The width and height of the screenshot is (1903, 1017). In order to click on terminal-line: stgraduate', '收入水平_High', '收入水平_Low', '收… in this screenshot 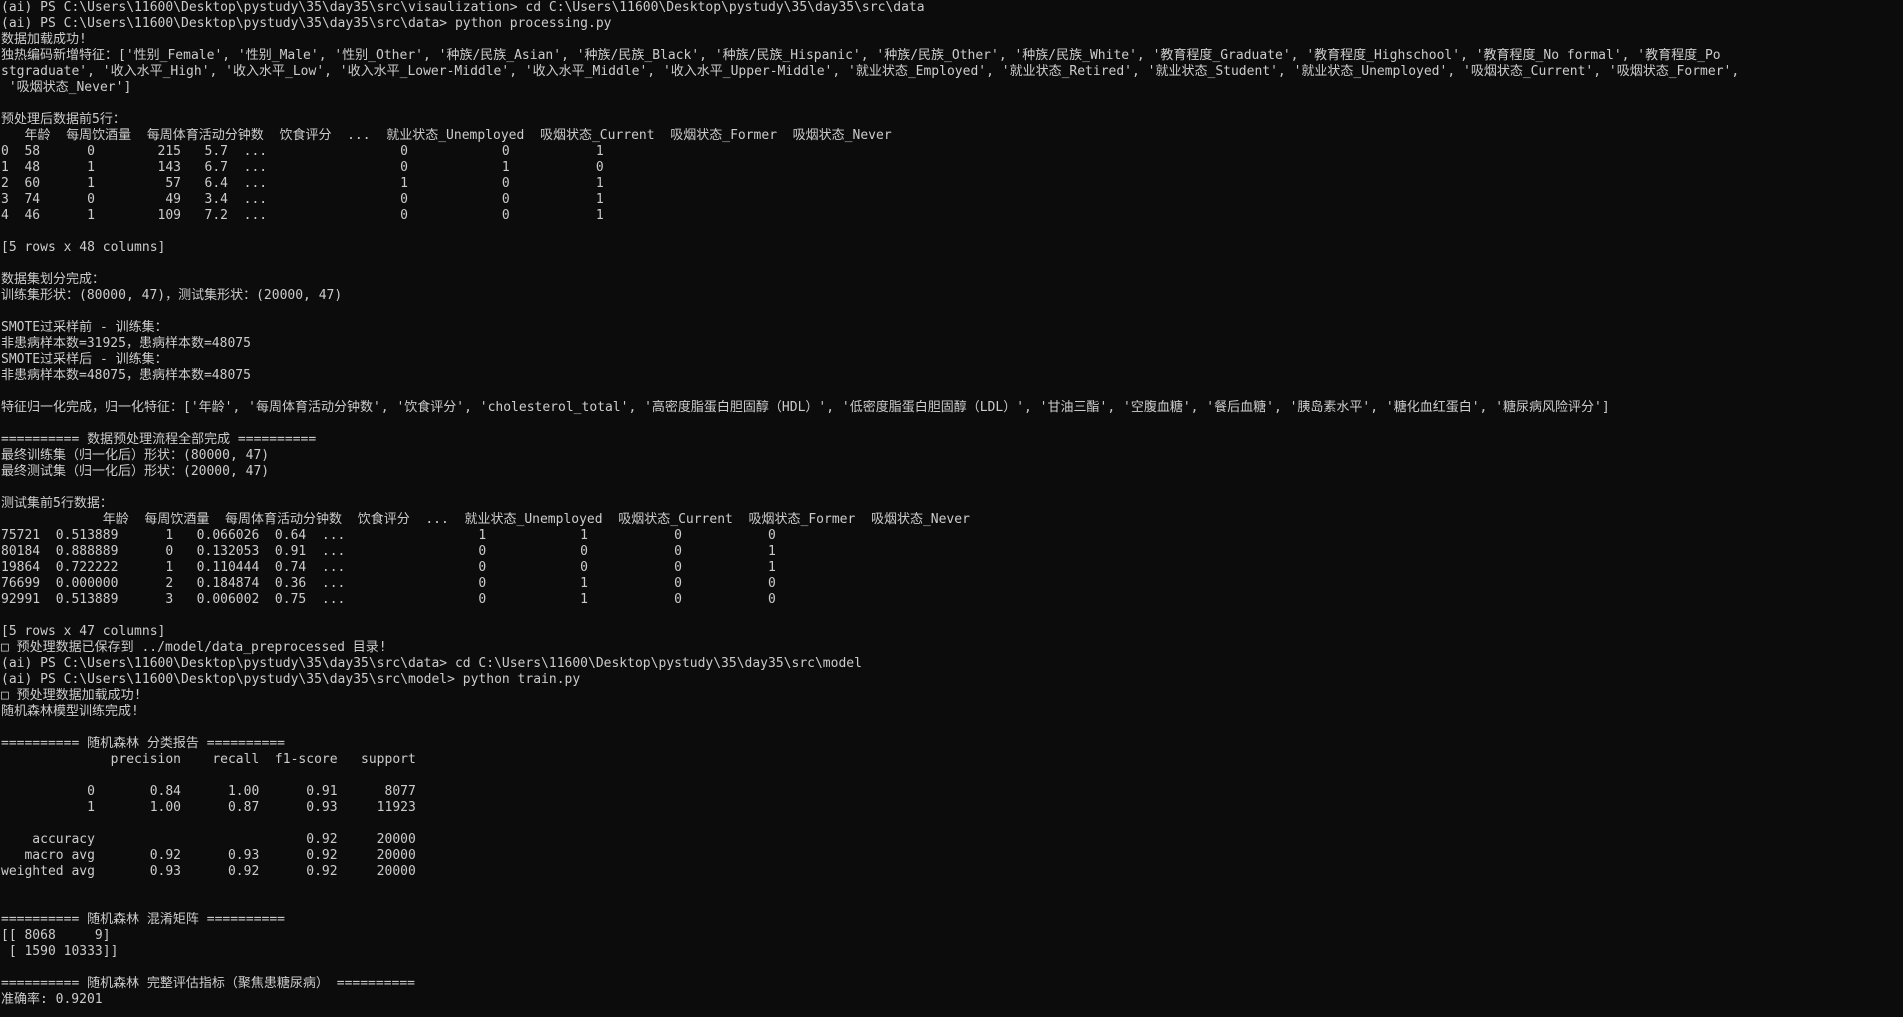, I will do `click(870, 71)`.